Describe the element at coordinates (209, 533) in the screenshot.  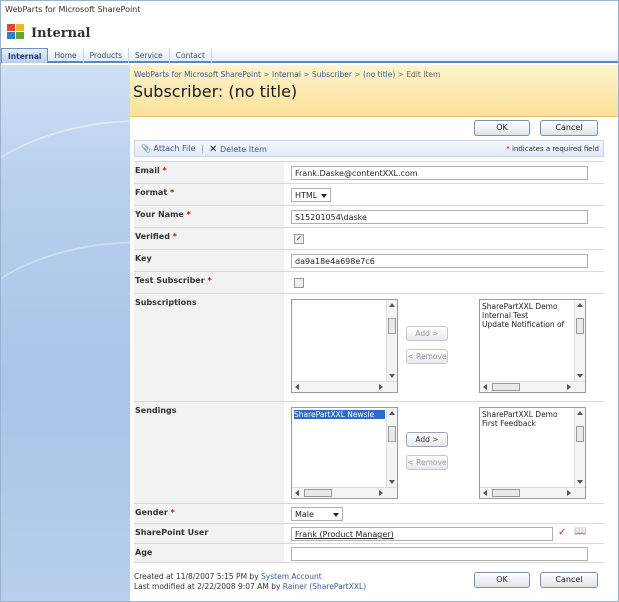
I see `sharepoint-user-label: SharePoint User` at that location.